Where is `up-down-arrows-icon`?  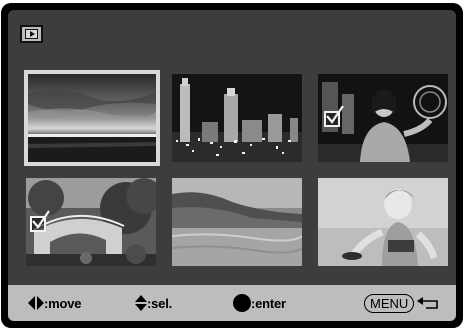
up-down-arrows-icon is located at coordinates (141, 303).